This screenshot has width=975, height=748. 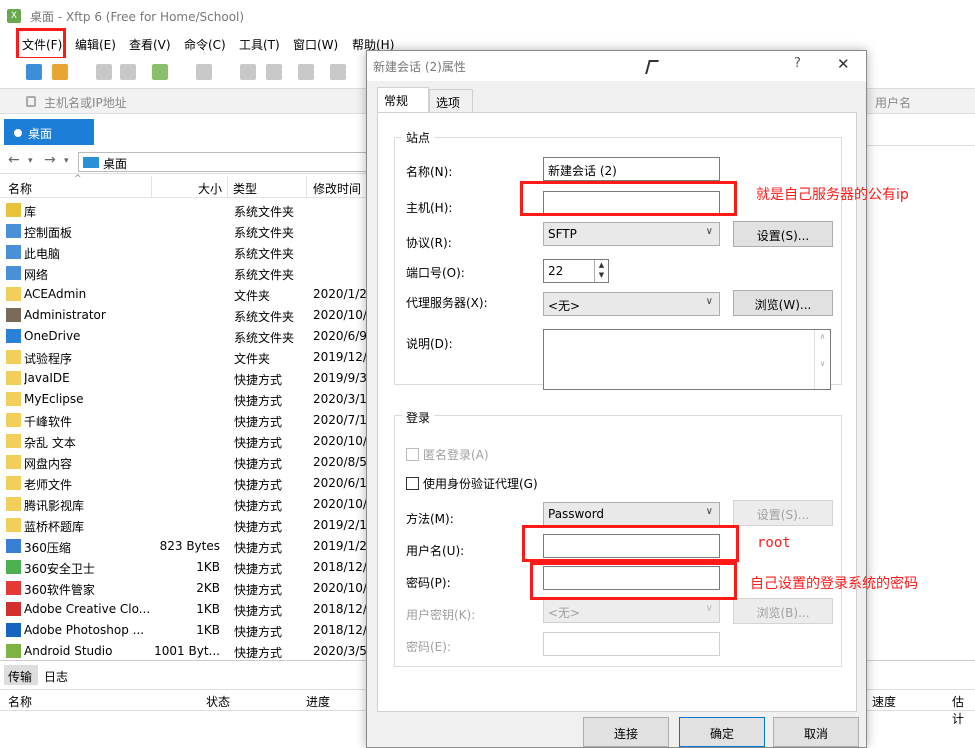 What do you see at coordinates (403, 100) in the screenshot?
I see `tab-general: 常规` at bounding box center [403, 100].